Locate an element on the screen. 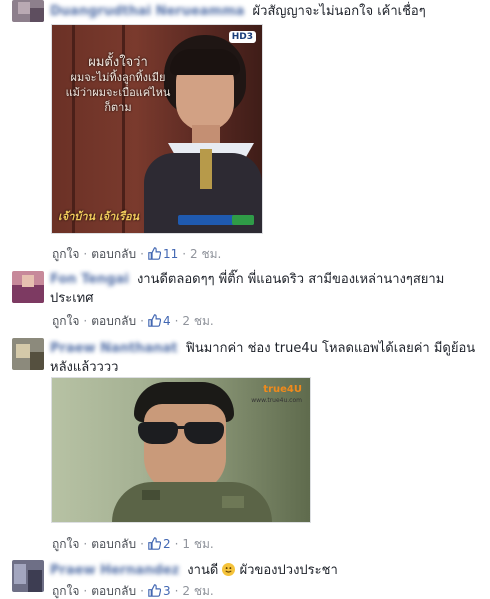 The width and height of the screenshot is (490, 599). comment-author: Praew Nanthanat is located at coordinates (113, 348).